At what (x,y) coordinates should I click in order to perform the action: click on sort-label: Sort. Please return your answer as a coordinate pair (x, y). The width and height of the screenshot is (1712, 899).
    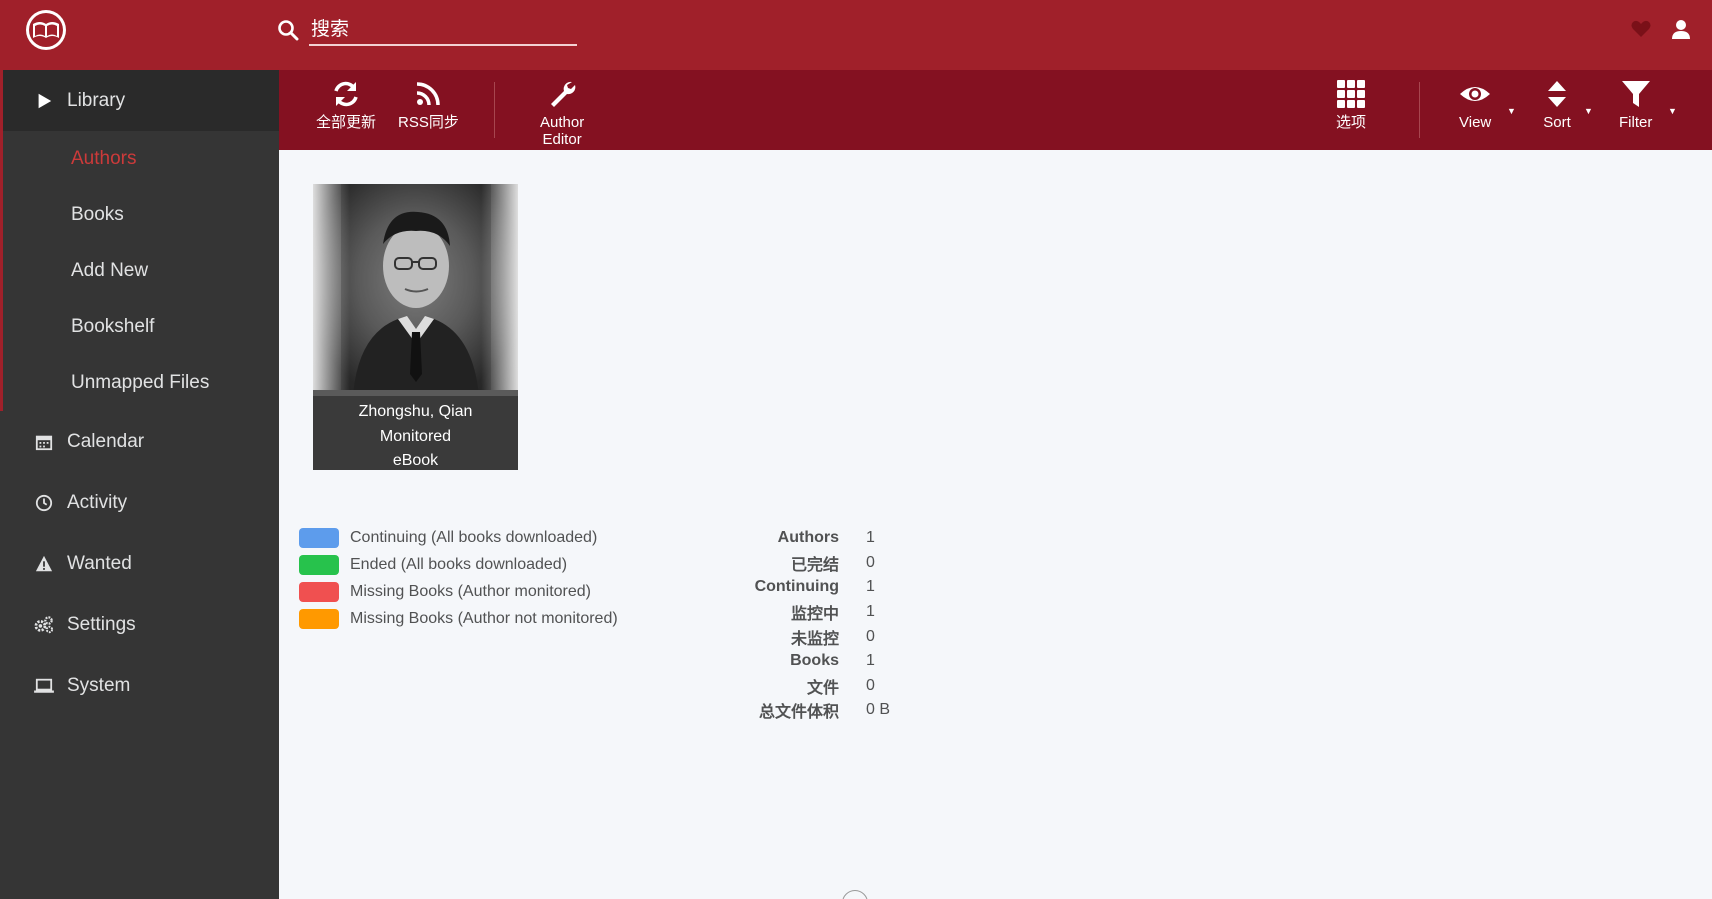
    Looking at the image, I should click on (1557, 122).